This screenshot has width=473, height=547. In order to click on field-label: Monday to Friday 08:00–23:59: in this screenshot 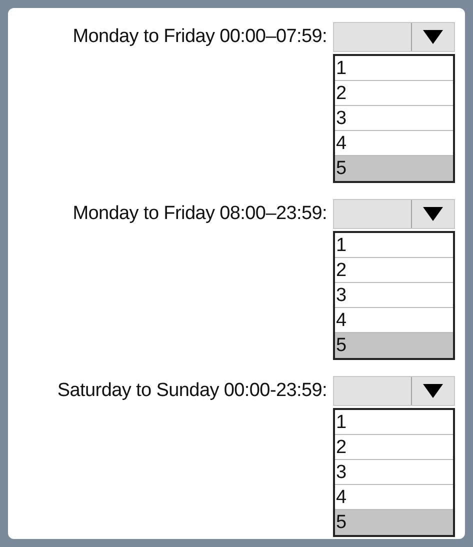, I will do `click(199, 214)`.